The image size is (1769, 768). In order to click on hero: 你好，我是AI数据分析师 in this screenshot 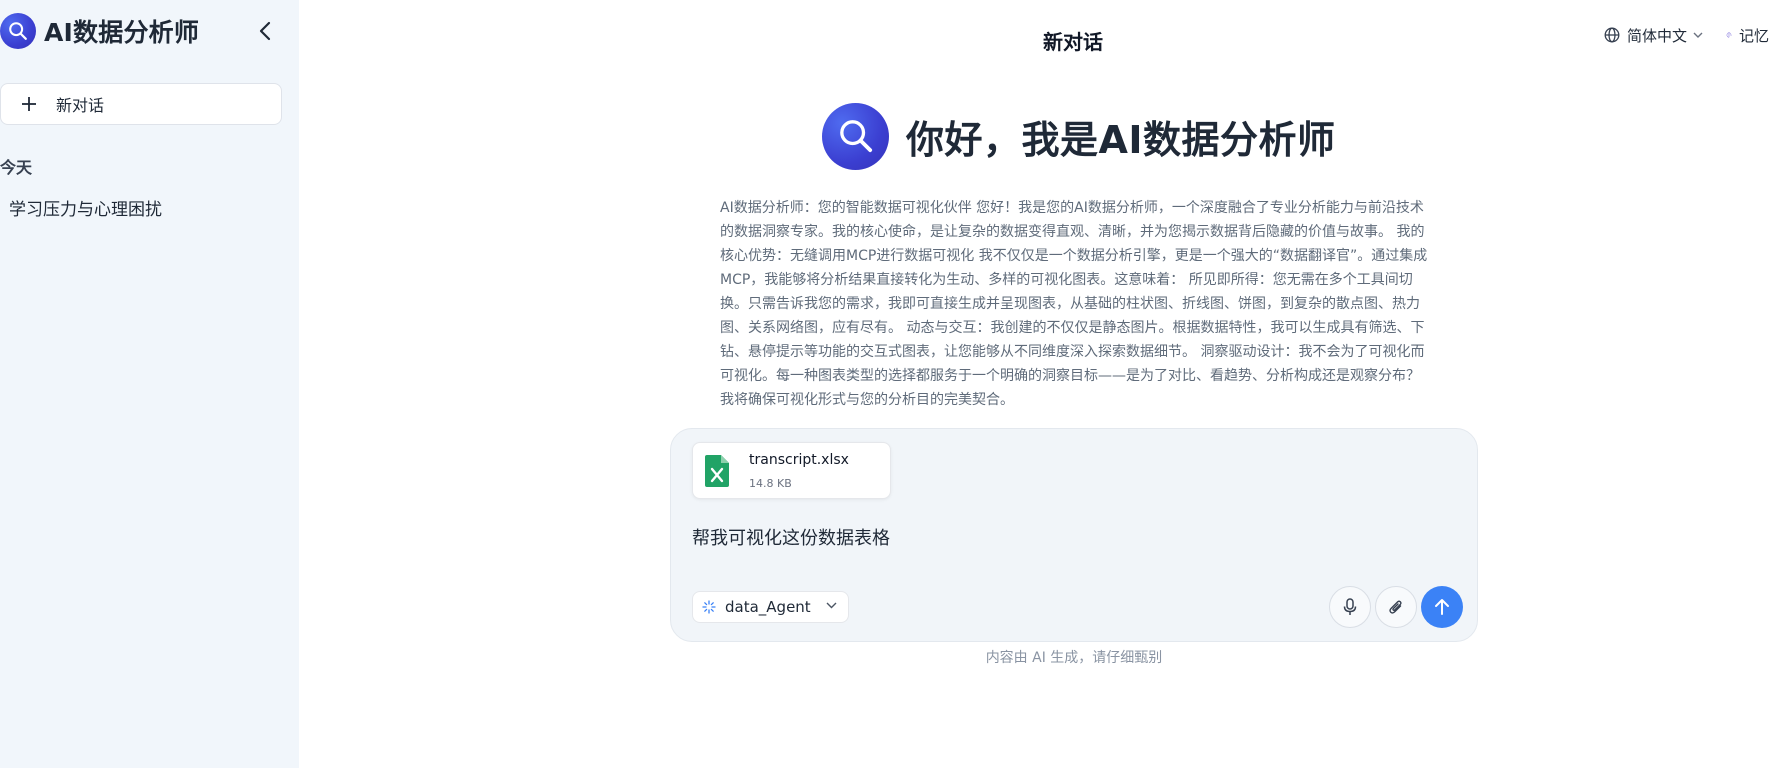, I will do `click(1079, 136)`.